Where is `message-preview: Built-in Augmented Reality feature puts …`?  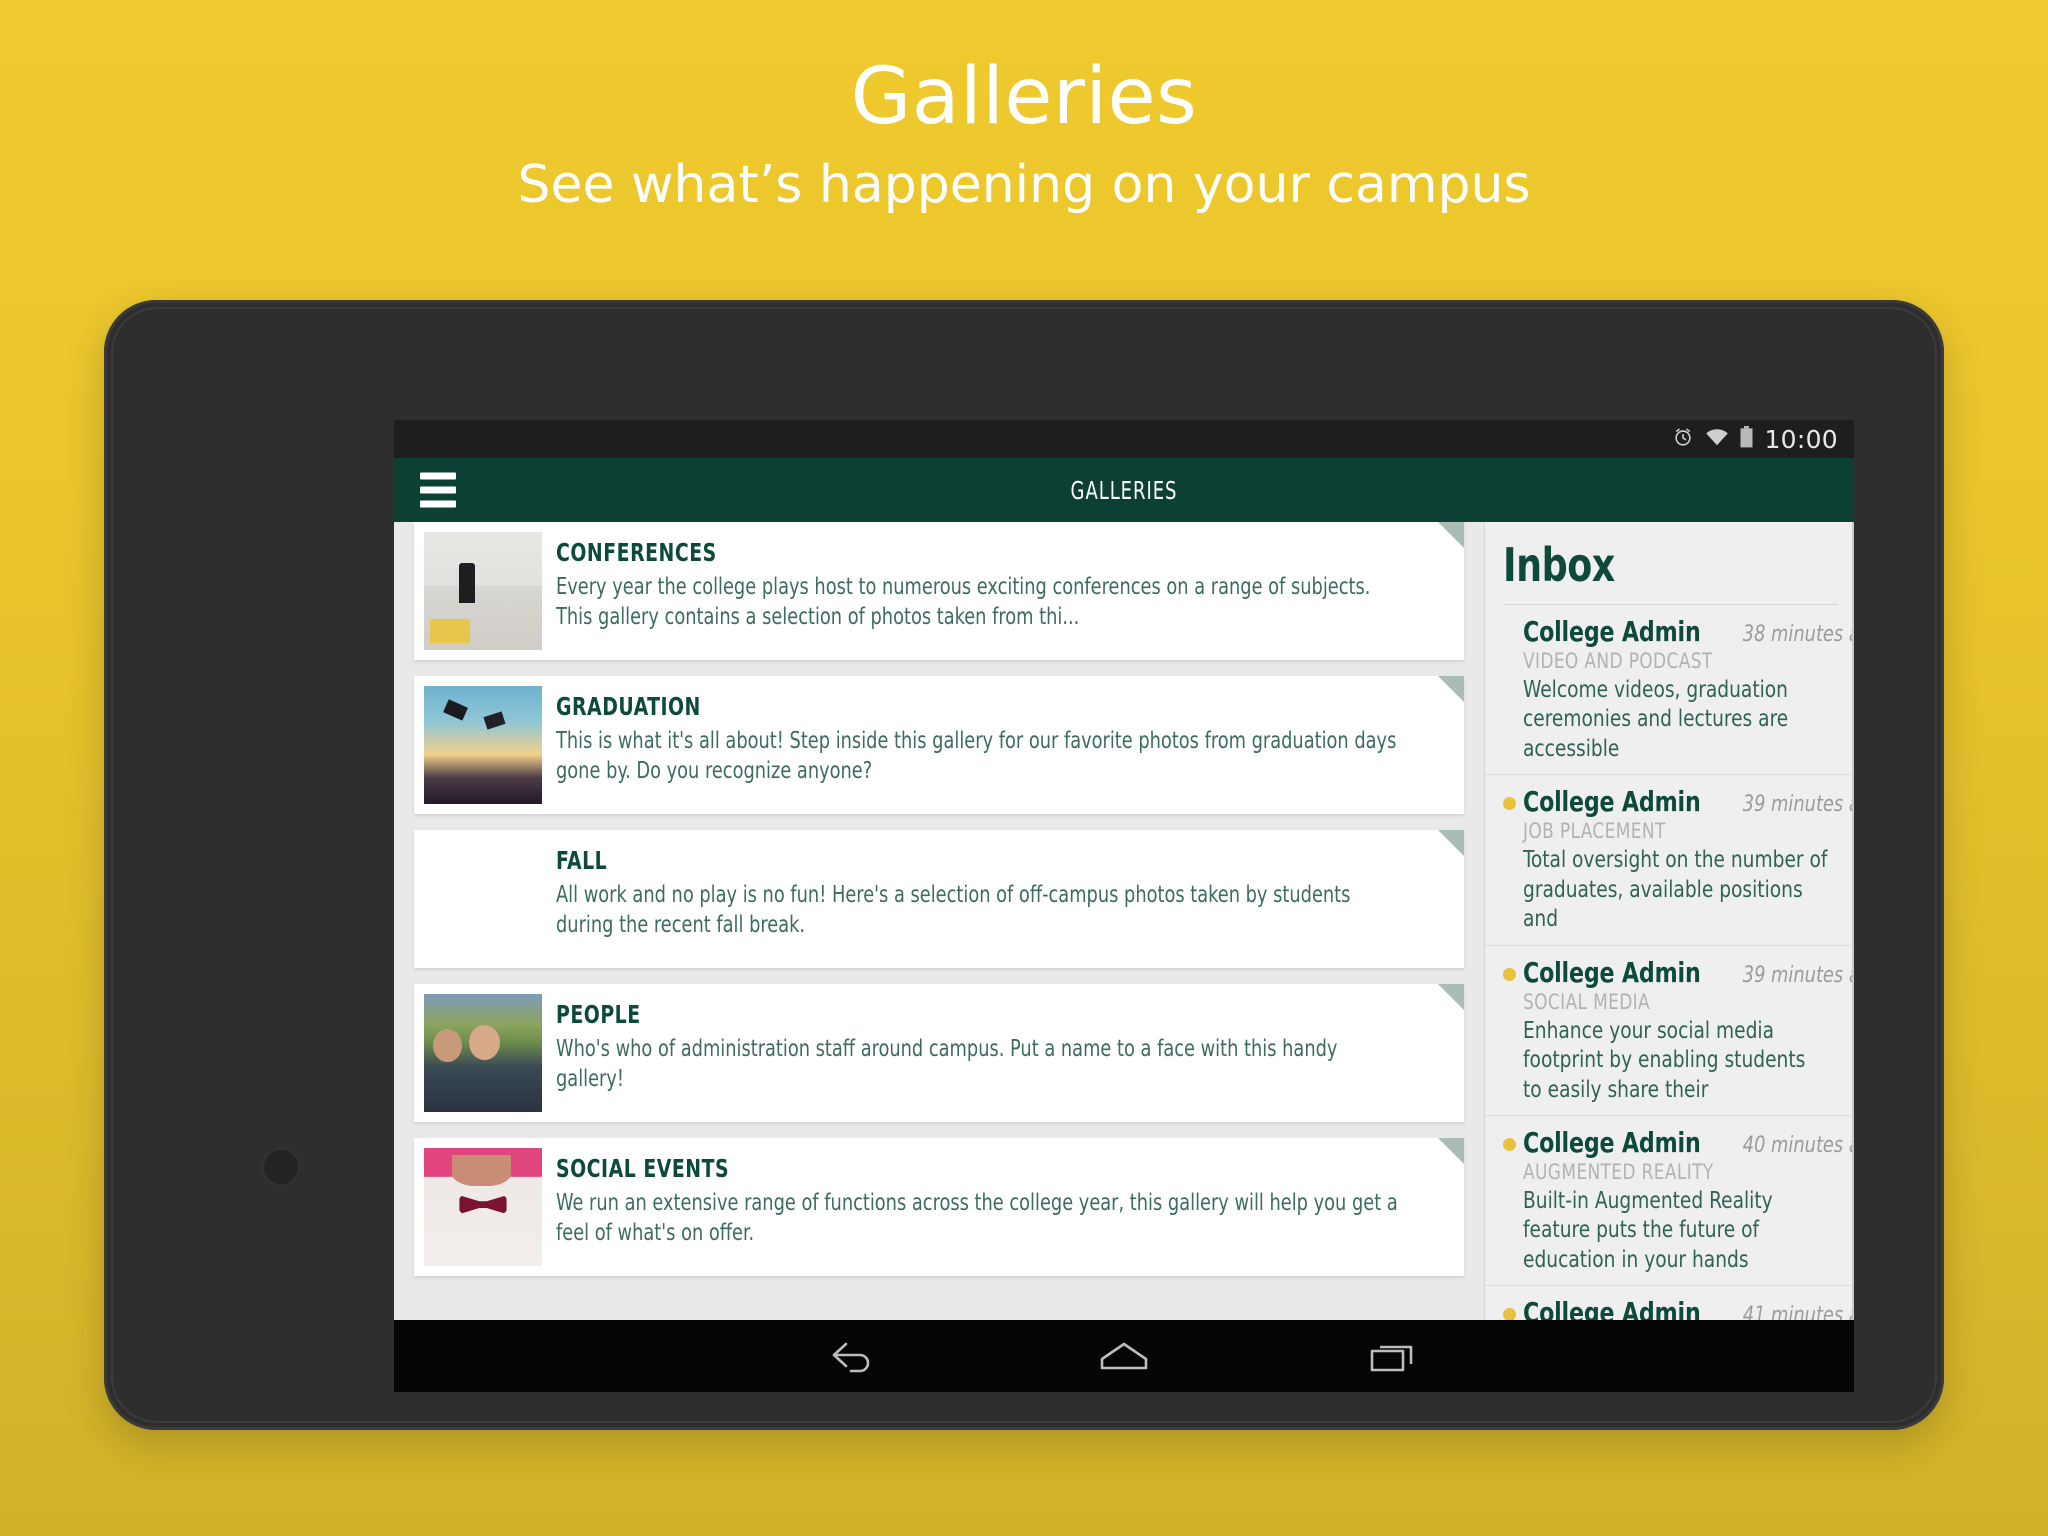
message-preview: Built-in Augmented Reality feature puts … is located at coordinates (1648, 1230).